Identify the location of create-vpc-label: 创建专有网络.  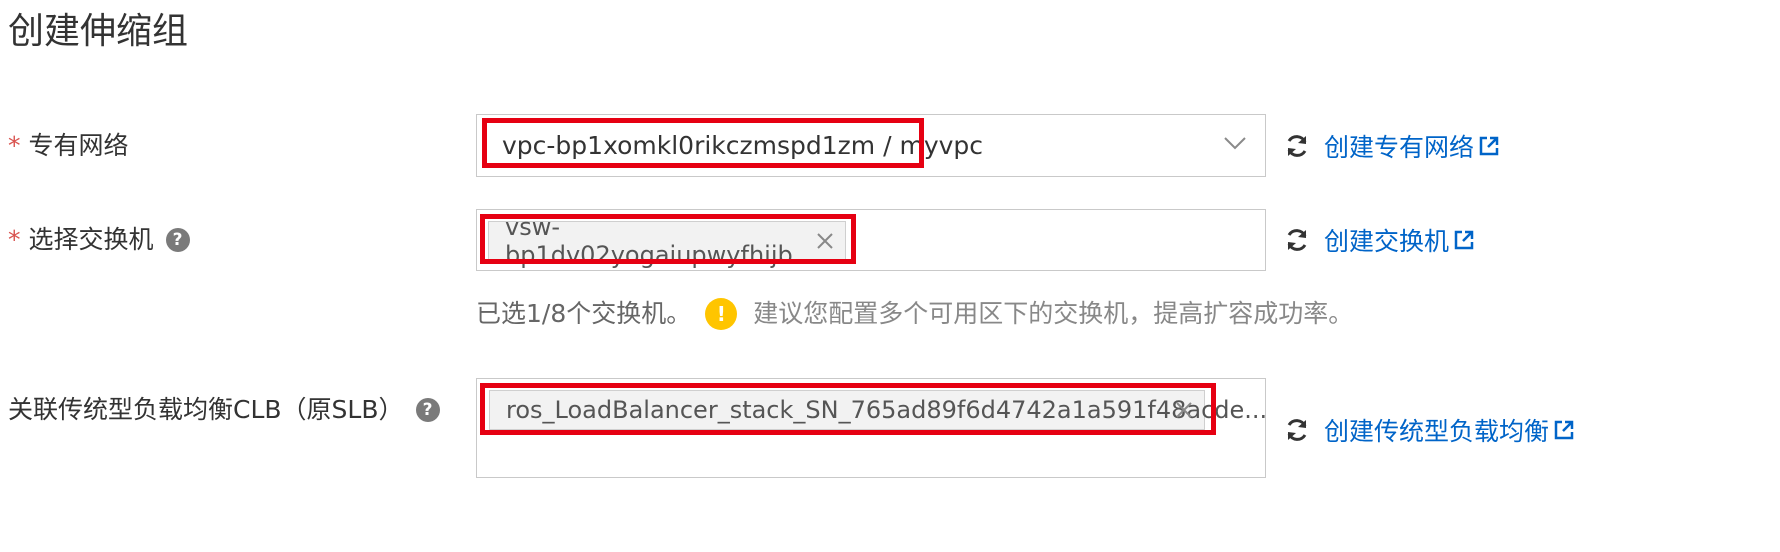
(1399, 146).